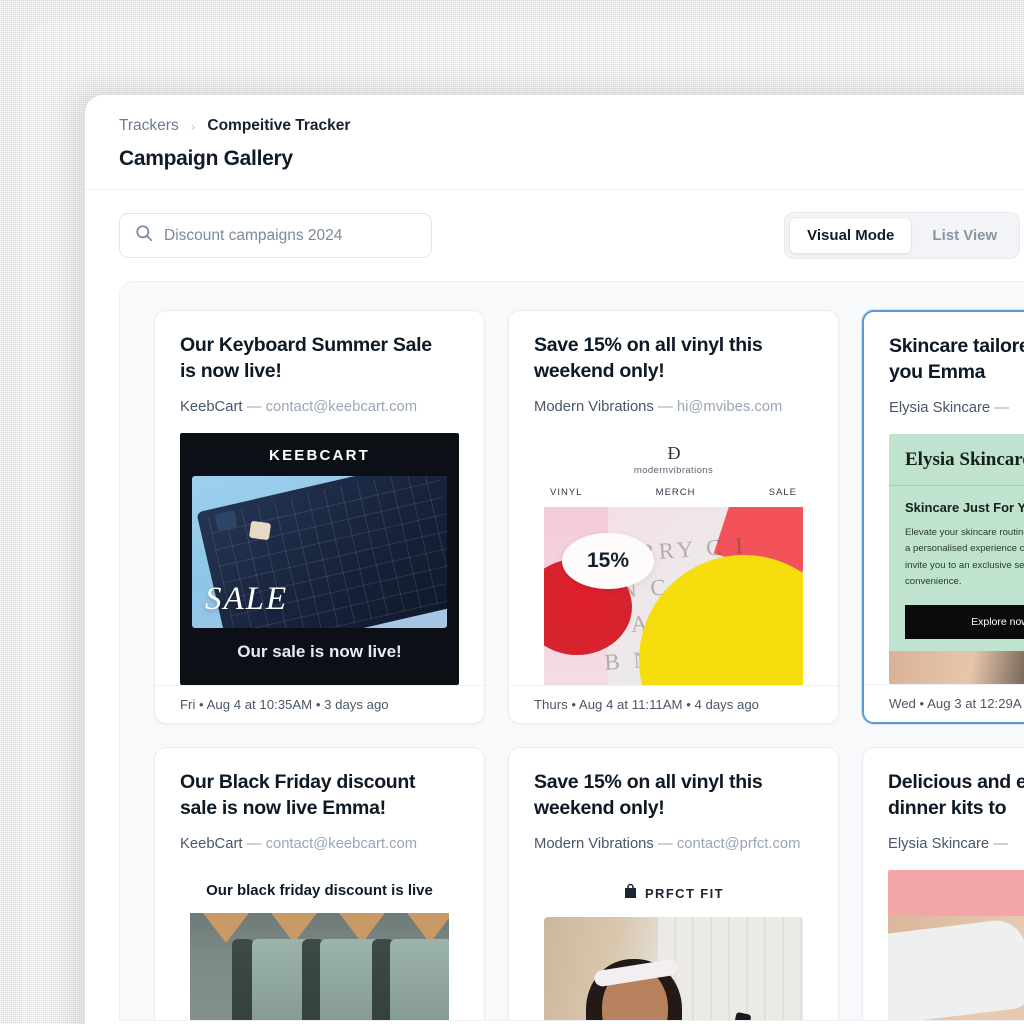 The height and width of the screenshot is (1024, 1024). Describe the element at coordinates (956, 795) in the screenshot. I see `card-title: Delicious and easy dinner kits to` at that location.